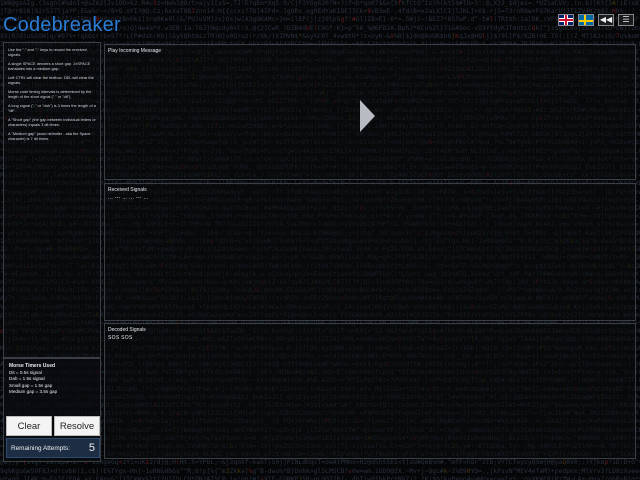 The height and width of the screenshot is (480, 640). Describe the element at coordinates (626, 20) in the screenshot. I see `menu-icon: ☰` at that location.